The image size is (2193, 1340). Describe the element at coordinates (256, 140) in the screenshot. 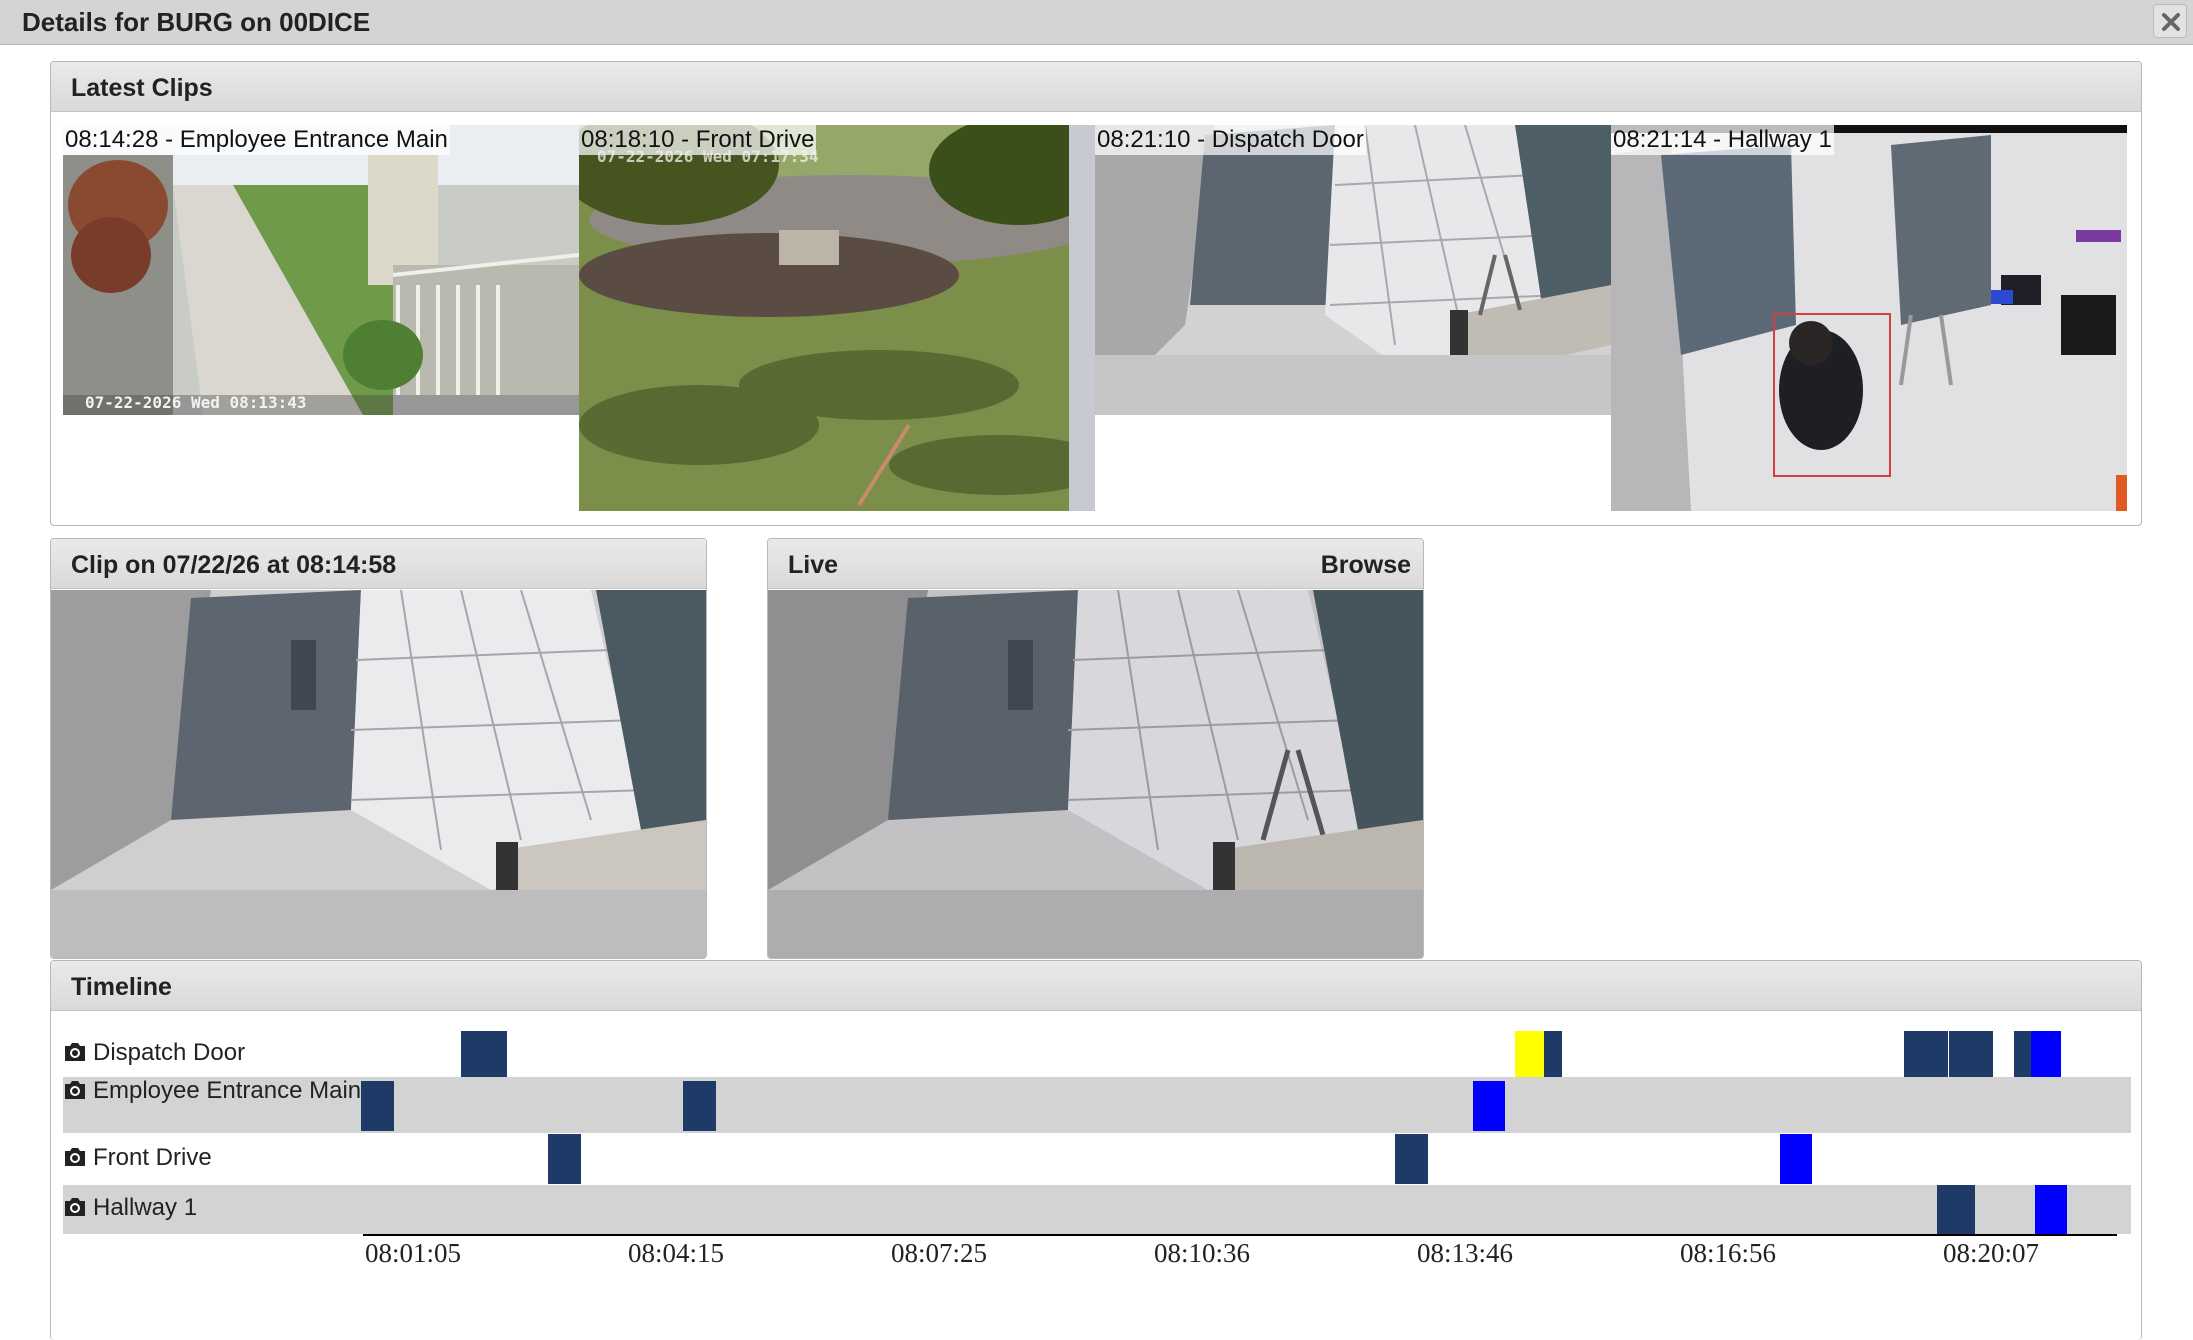

I see `clip-label: 08:14:28 - Employee Entrance Main` at that location.